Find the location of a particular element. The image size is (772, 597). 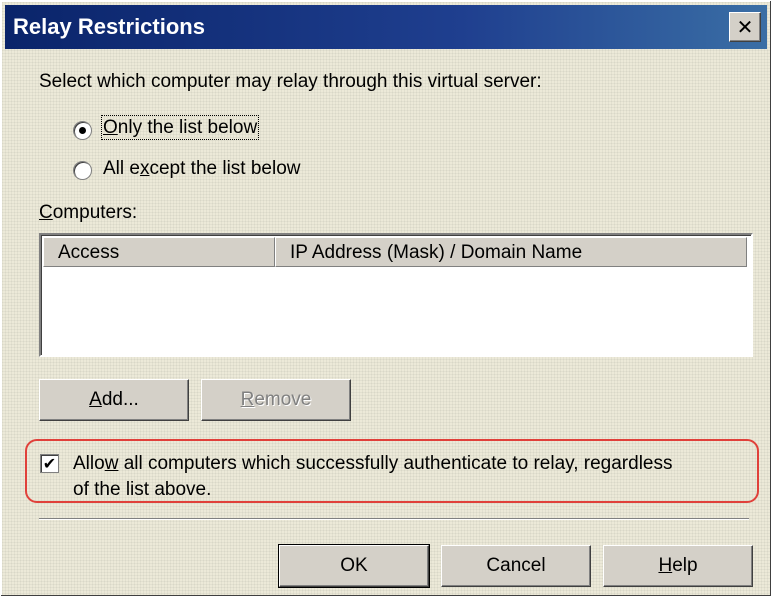

help-button: Help is located at coordinates (678, 566).